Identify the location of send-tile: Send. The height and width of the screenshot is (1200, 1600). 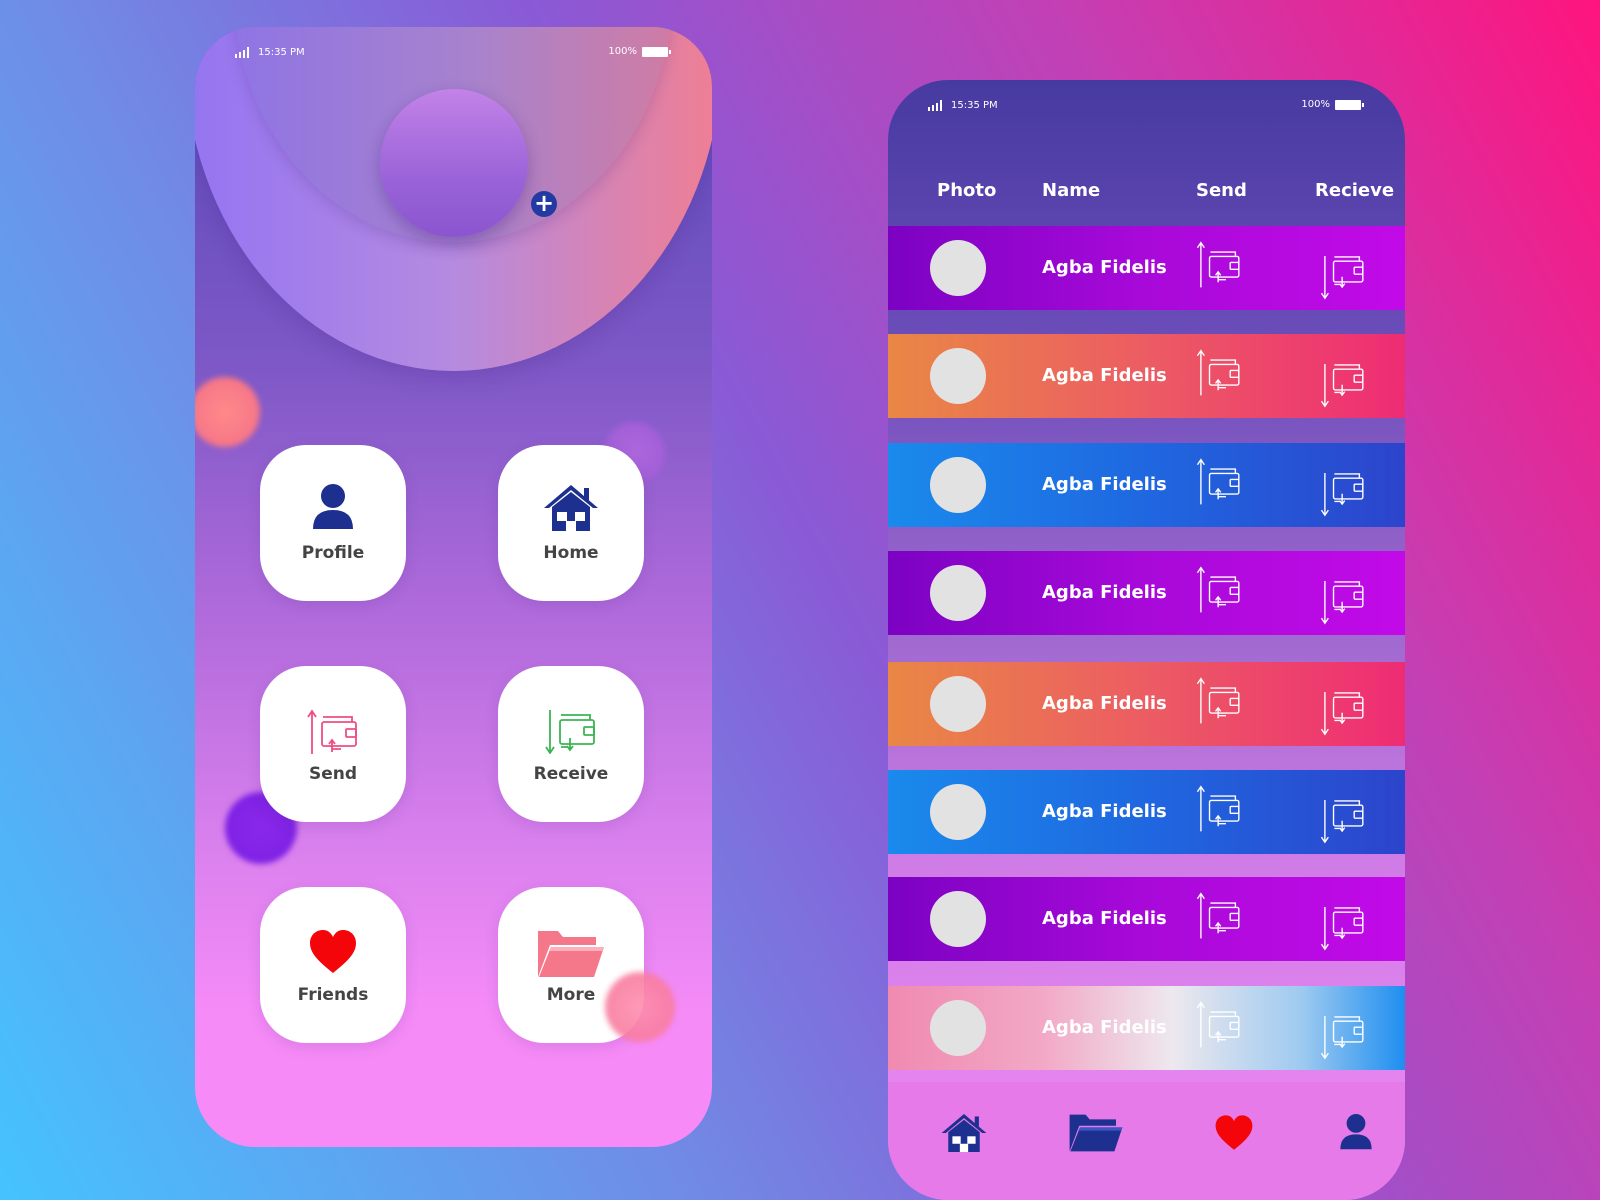
(333, 744).